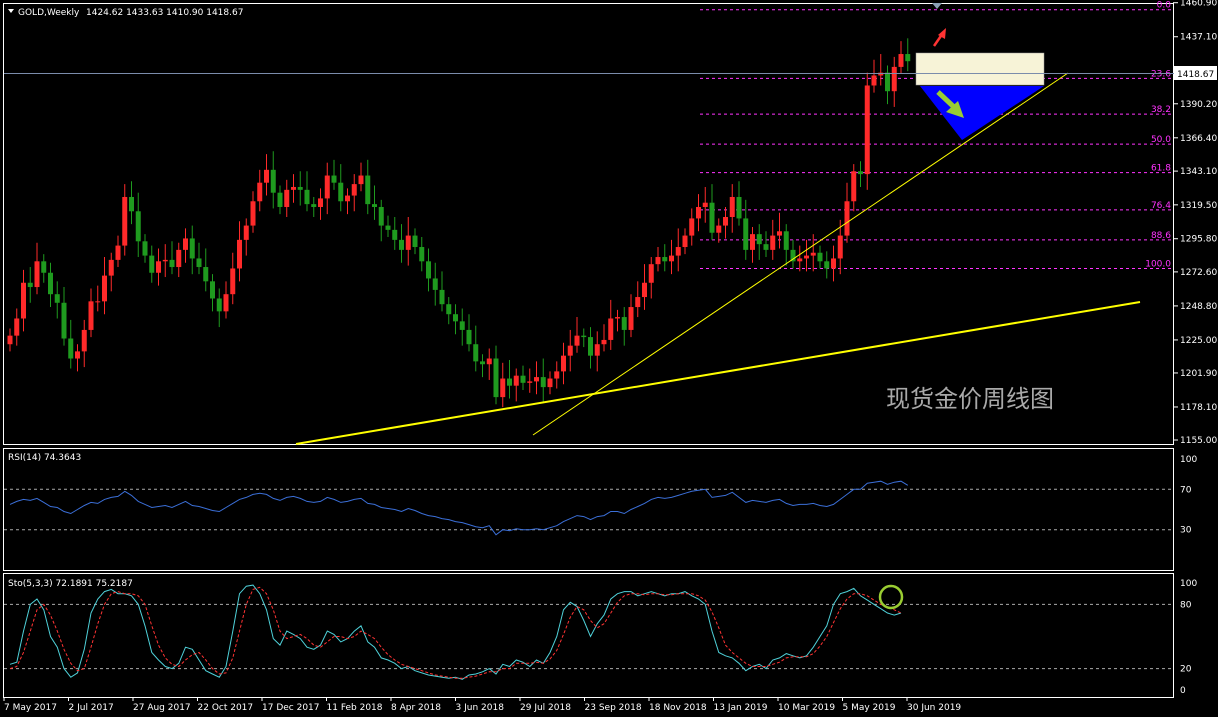 This screenshot has width=1218, height=717. Describe the element at coordinates (30, 708) in the screenshot. I see `time-tick-label: 7 May 2017` at that location.